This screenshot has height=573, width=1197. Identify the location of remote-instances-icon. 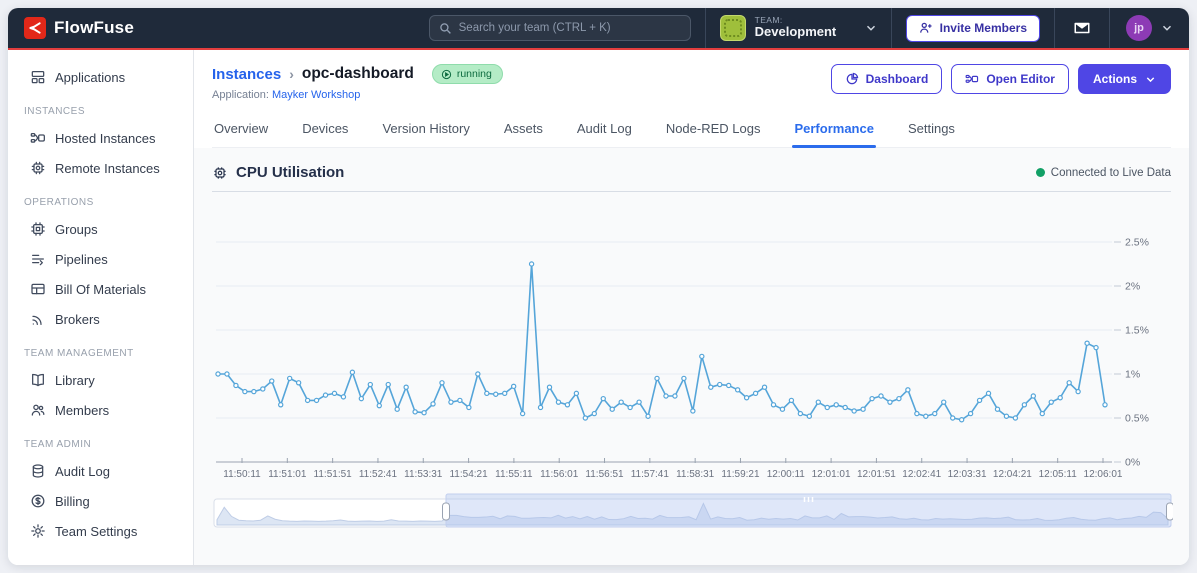
(38, 168).